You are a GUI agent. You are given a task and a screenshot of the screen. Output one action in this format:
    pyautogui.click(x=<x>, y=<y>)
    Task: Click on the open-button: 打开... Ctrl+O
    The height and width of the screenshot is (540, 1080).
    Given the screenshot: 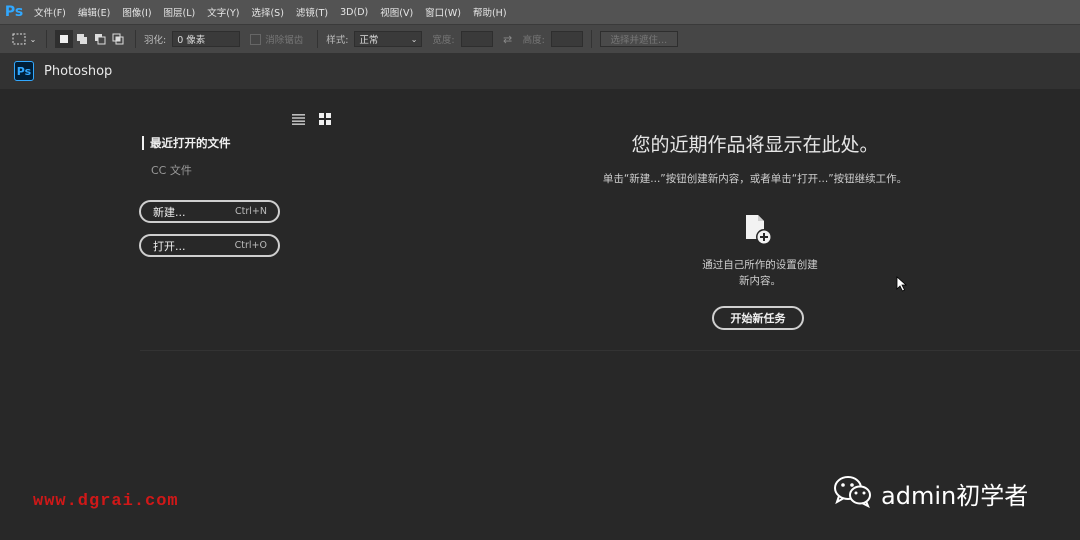 What is the action you would take?
    pyautogui.click(x=209, y=245)
    